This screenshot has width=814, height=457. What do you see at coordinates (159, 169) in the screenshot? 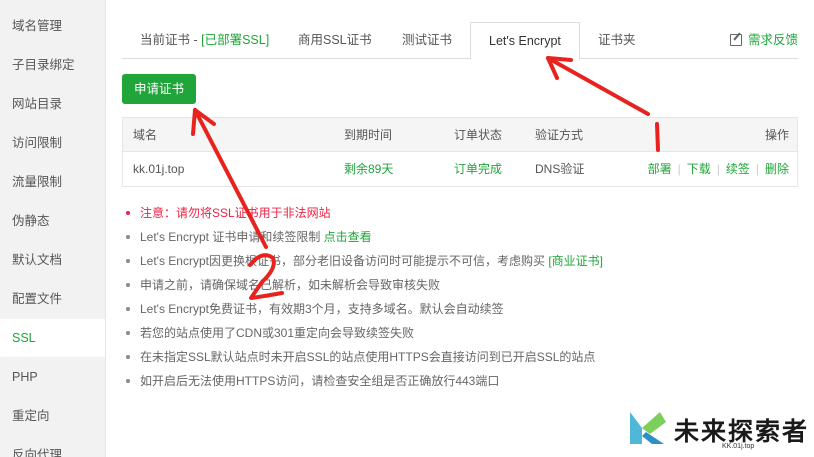
I see `row-domain: kk.01j.top` at bounding box center [159, 169].